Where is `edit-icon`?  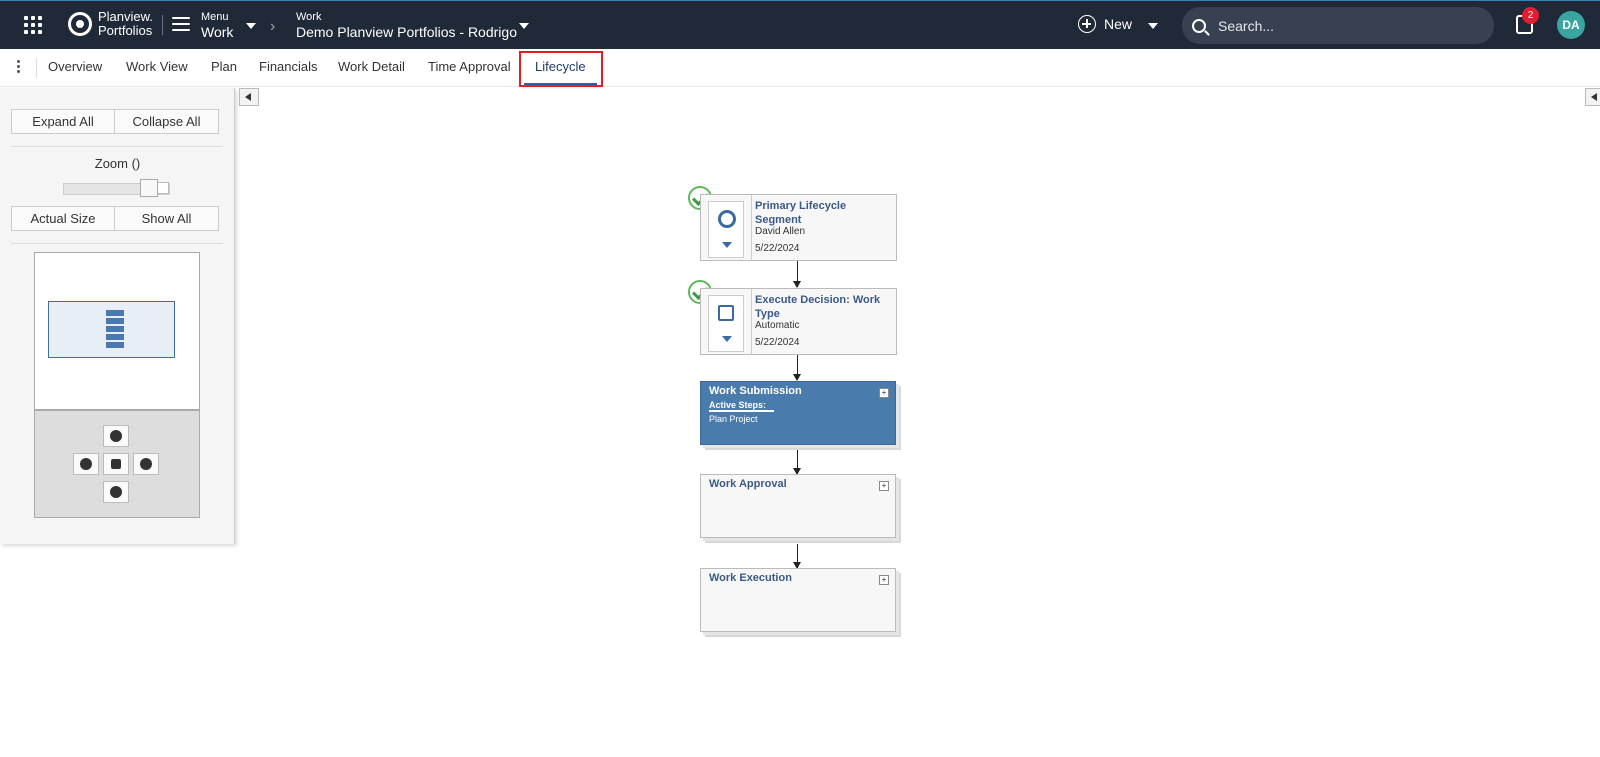 edit-icon is located at coordinates (726, 313).